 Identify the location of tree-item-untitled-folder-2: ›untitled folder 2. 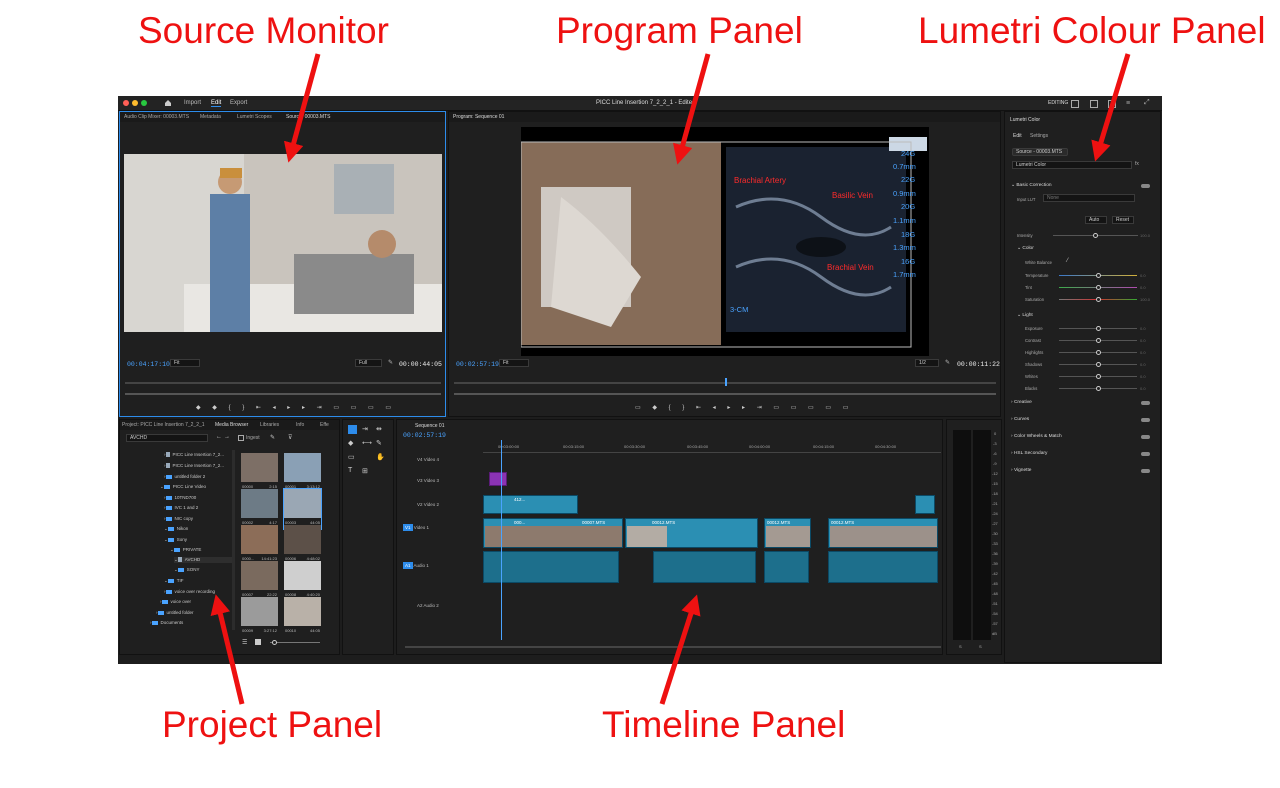
(184, 476).